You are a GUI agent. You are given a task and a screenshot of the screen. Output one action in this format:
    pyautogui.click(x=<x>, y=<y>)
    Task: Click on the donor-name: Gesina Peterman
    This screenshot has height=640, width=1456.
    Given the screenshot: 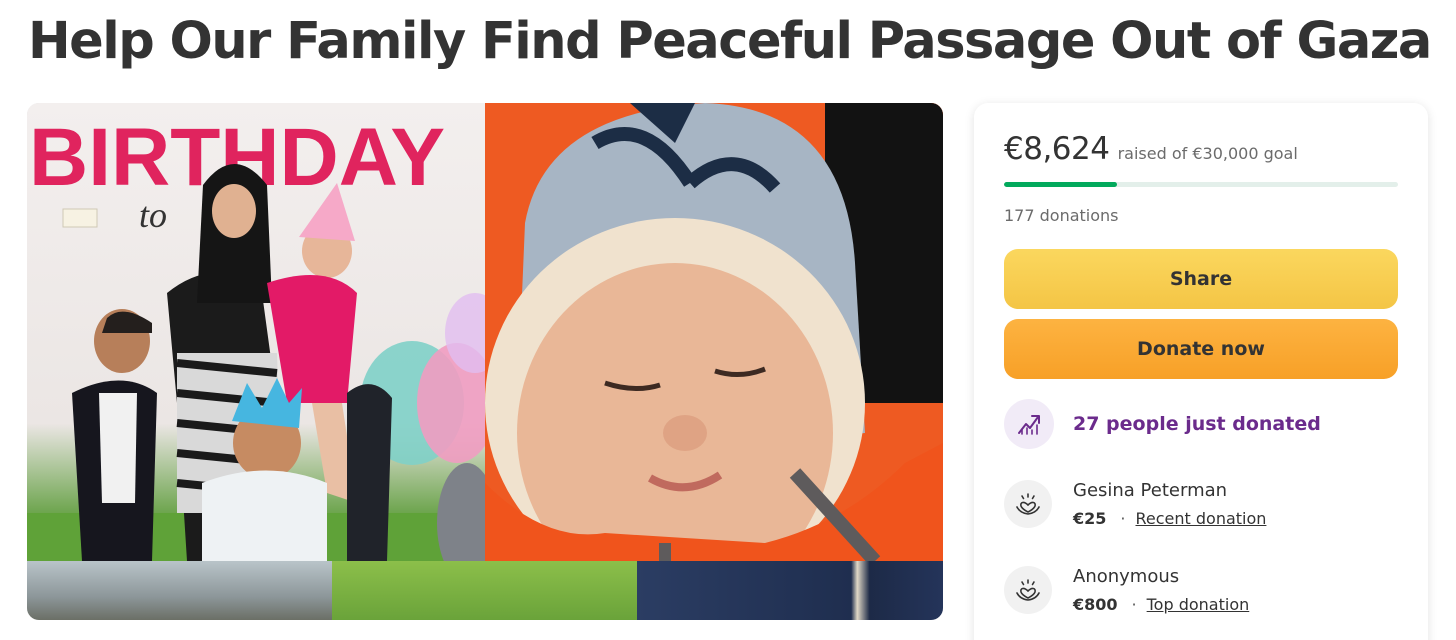 What is the action you would take?
    pyautogui.click(x=1150, y=490)
    